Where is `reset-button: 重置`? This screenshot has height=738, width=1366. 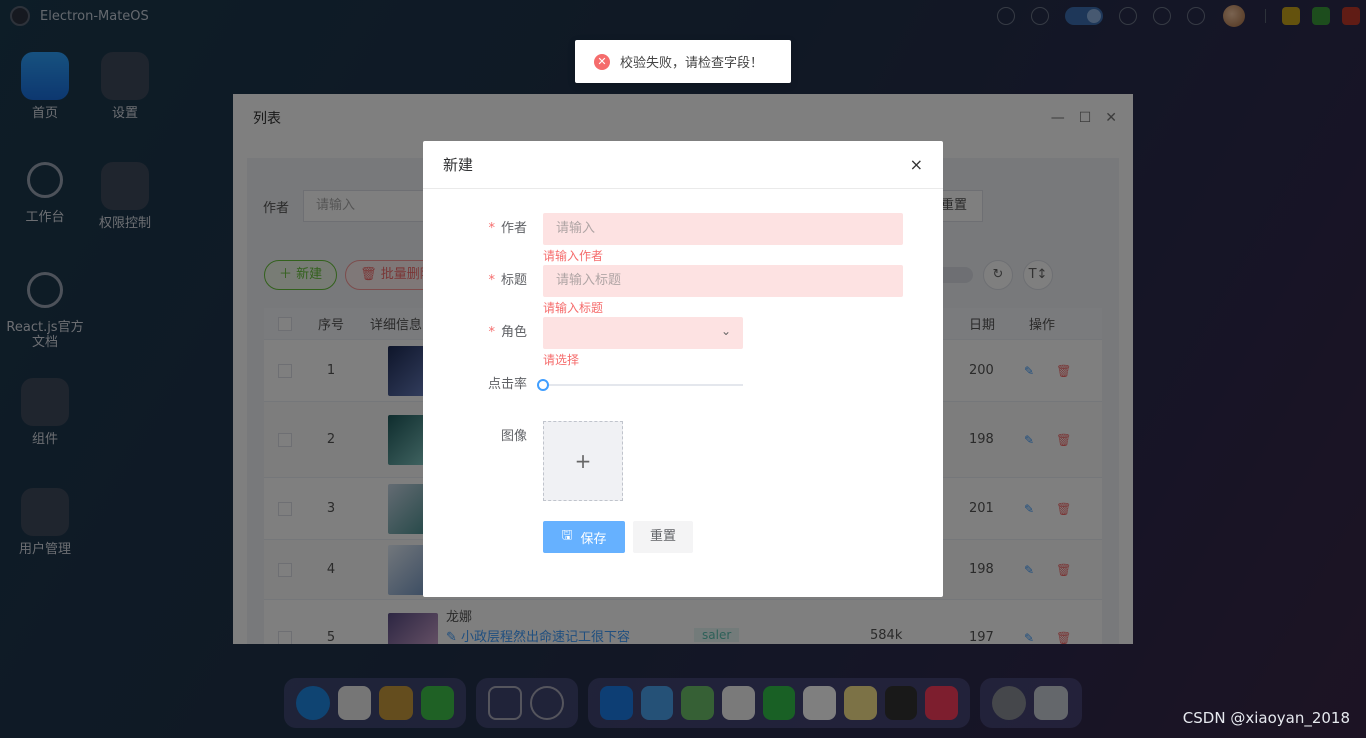 reset-button: 重置 is located at coordinates (663, 537).